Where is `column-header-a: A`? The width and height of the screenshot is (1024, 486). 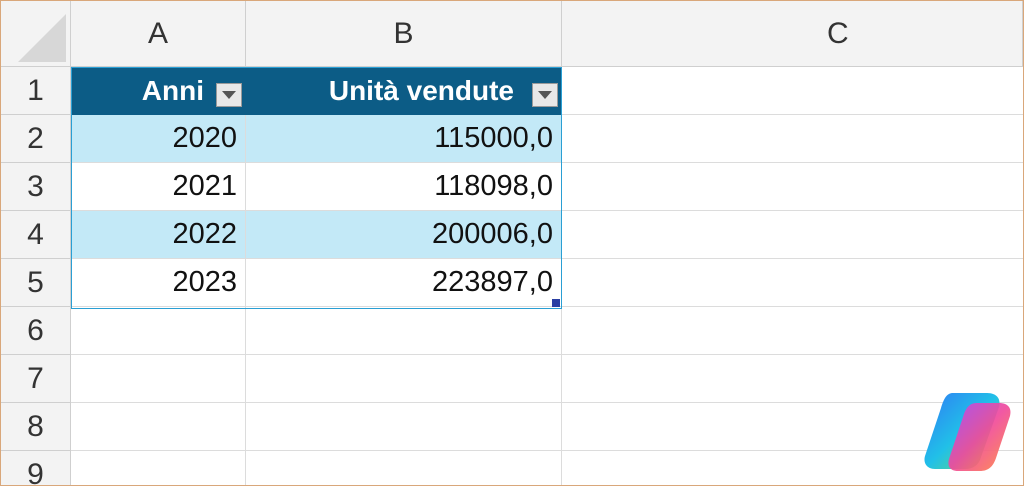 column-header-a: A is located at coordinates (158, 34).